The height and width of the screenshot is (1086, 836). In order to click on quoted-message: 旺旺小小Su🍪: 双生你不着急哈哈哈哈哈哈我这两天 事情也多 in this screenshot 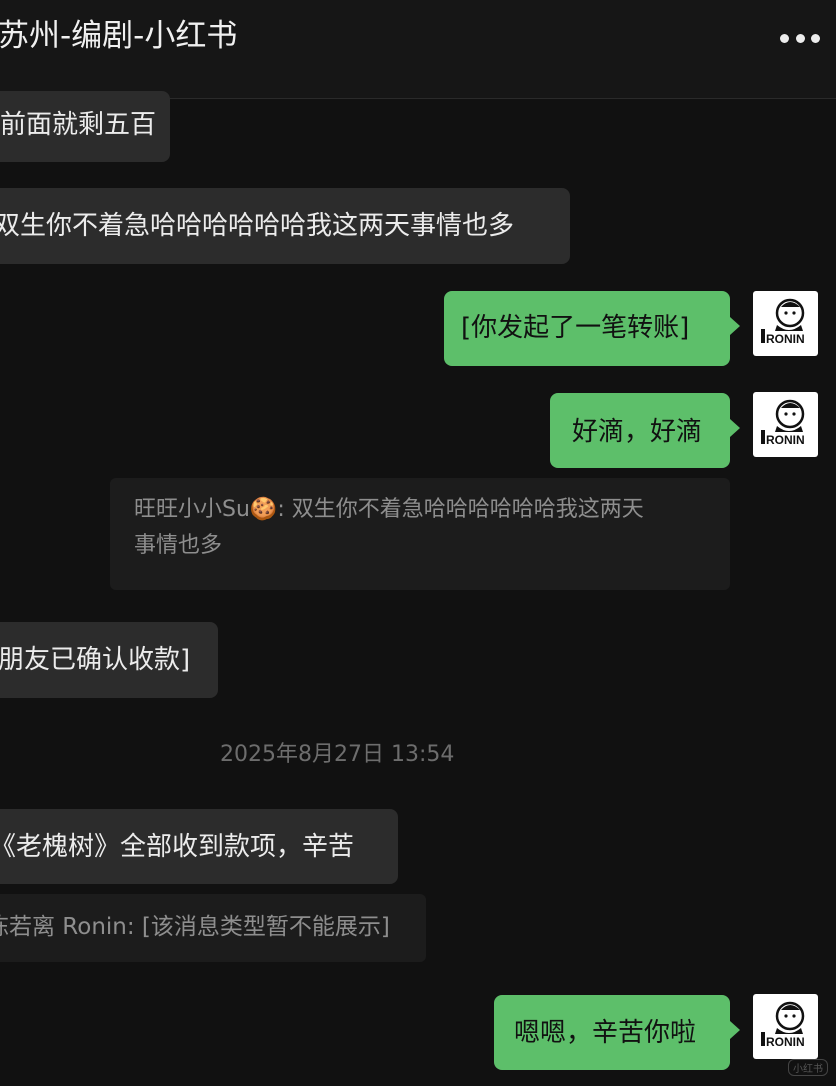, I will do `click(420, 534)`.